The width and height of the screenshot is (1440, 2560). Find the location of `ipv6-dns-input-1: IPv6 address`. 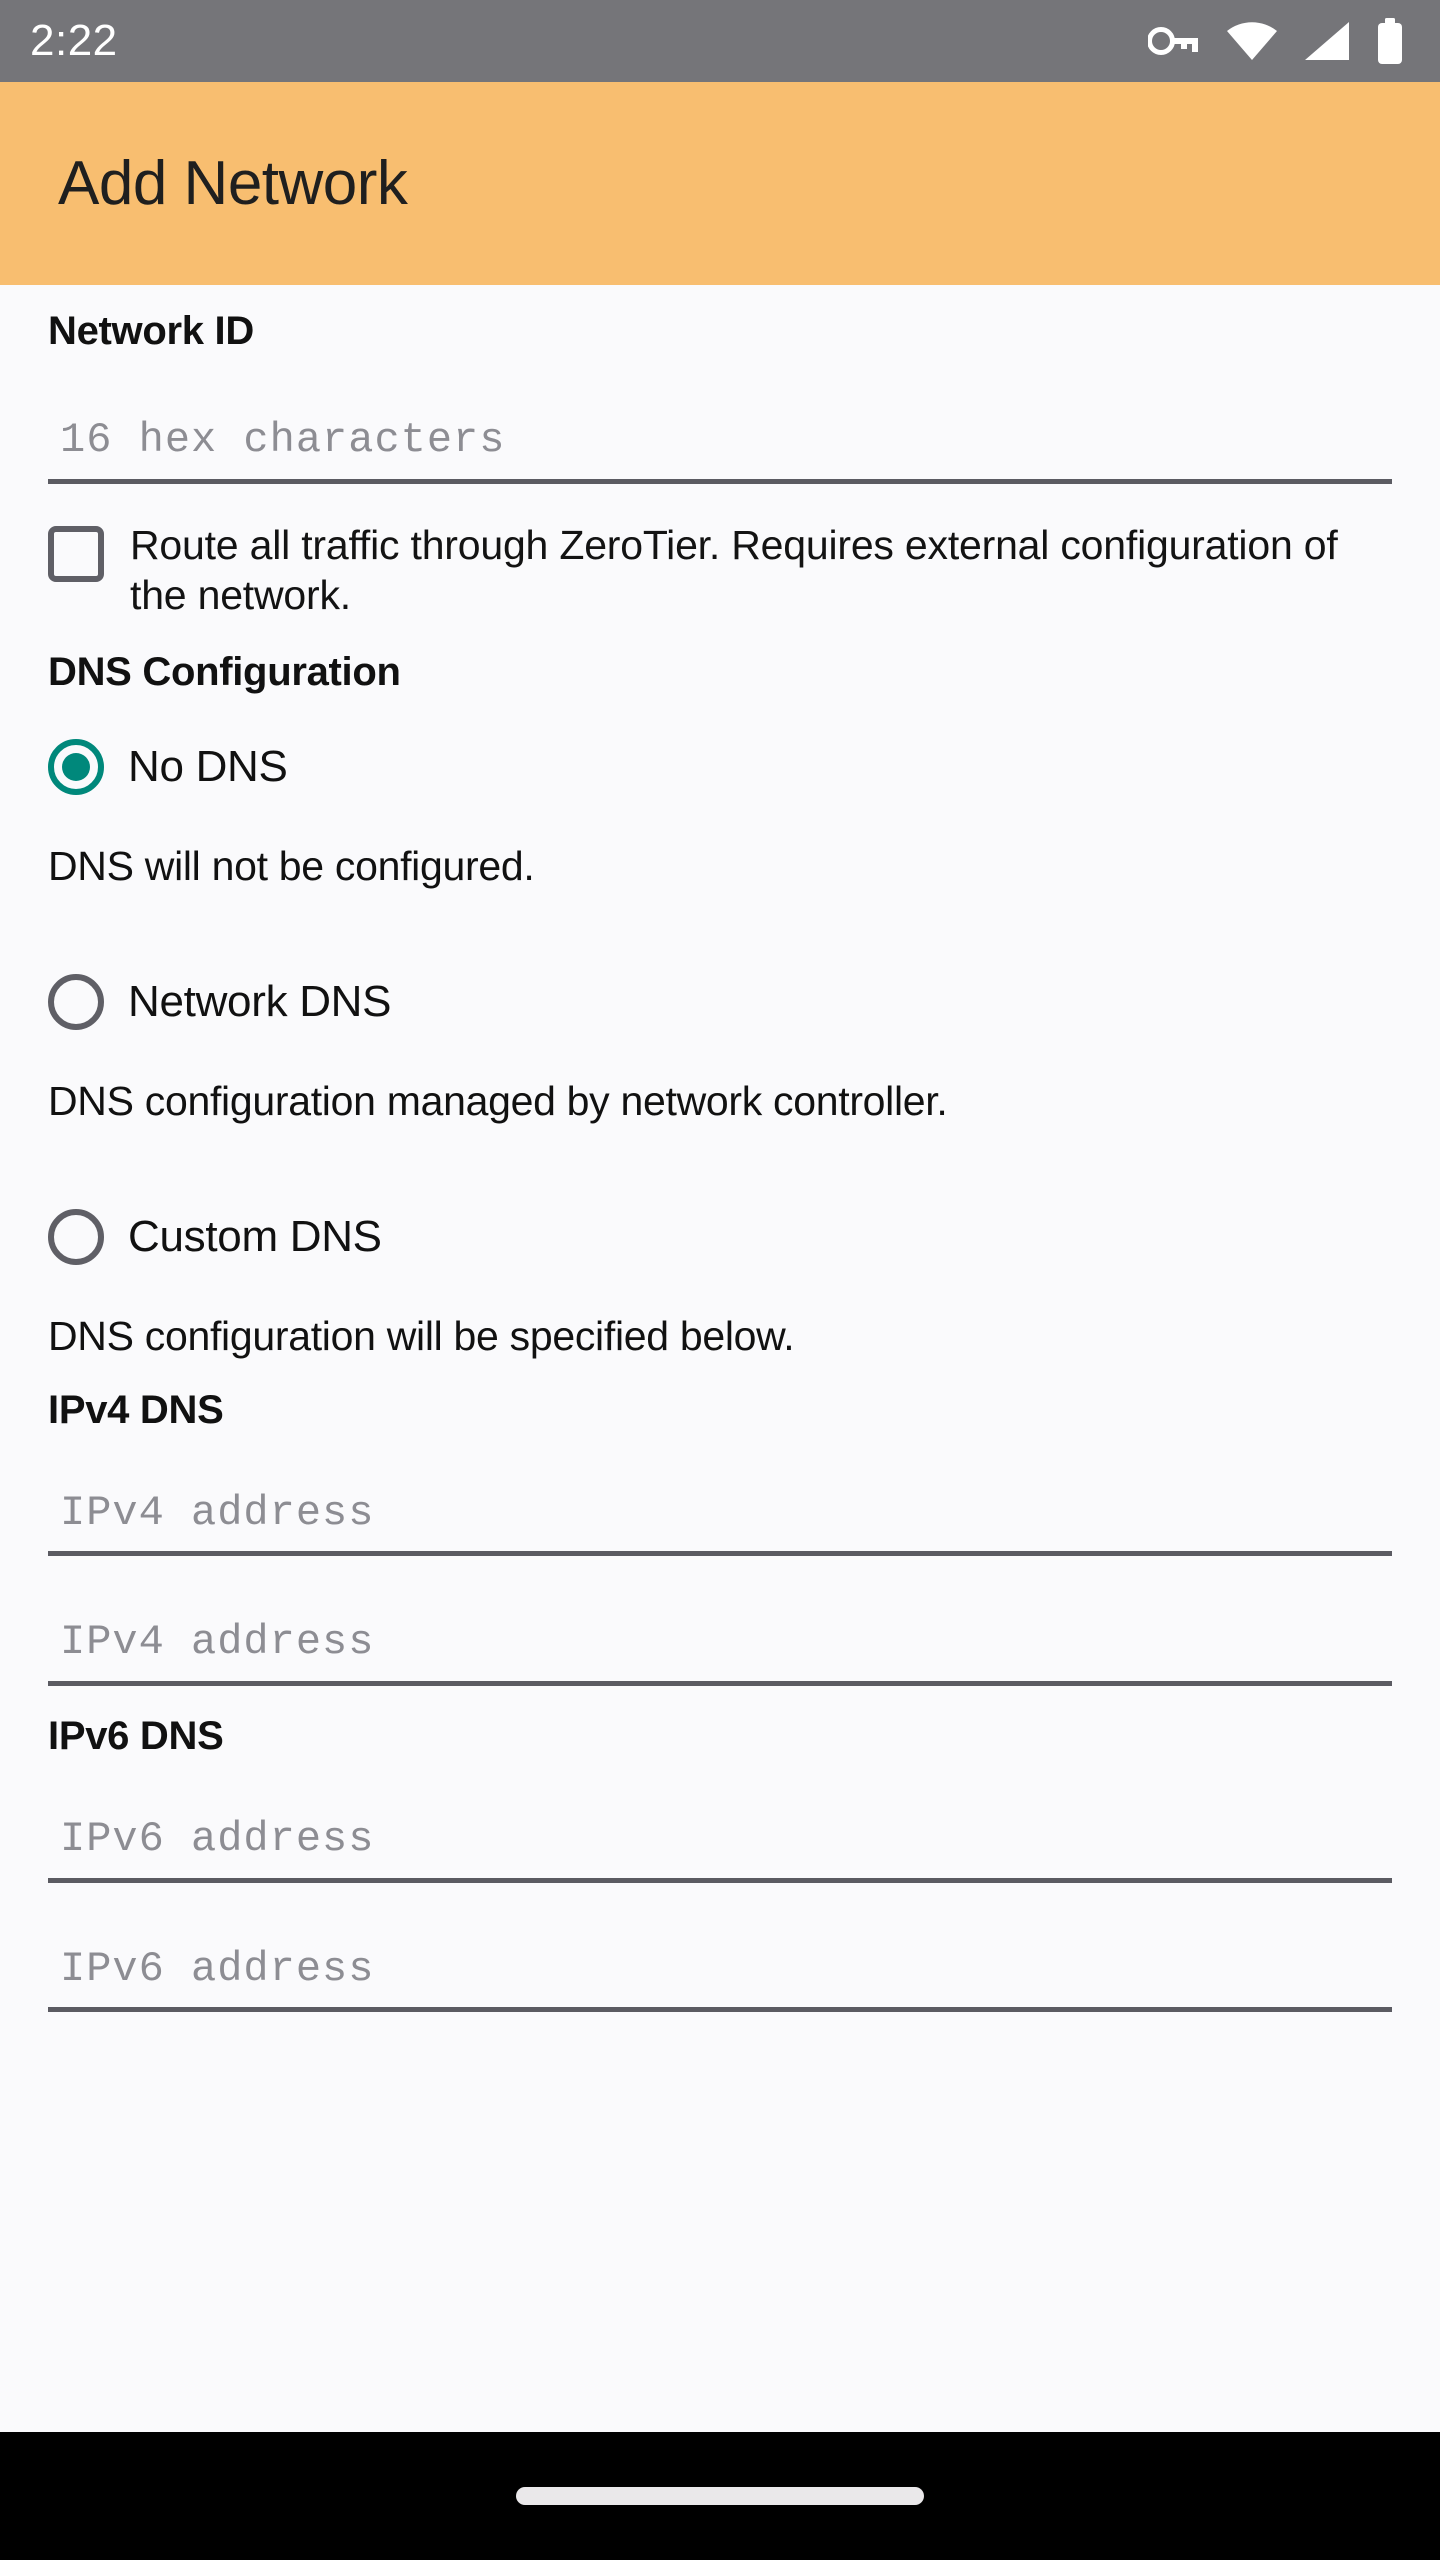

ipv6-dns-input-1: IPv6 address is located at coordinates (720, 1847).